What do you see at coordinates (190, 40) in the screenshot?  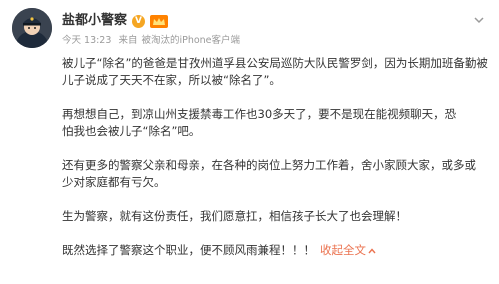 I see `post-source: 被淘汰的iPhone客户端` at bounding box center [190, 40].